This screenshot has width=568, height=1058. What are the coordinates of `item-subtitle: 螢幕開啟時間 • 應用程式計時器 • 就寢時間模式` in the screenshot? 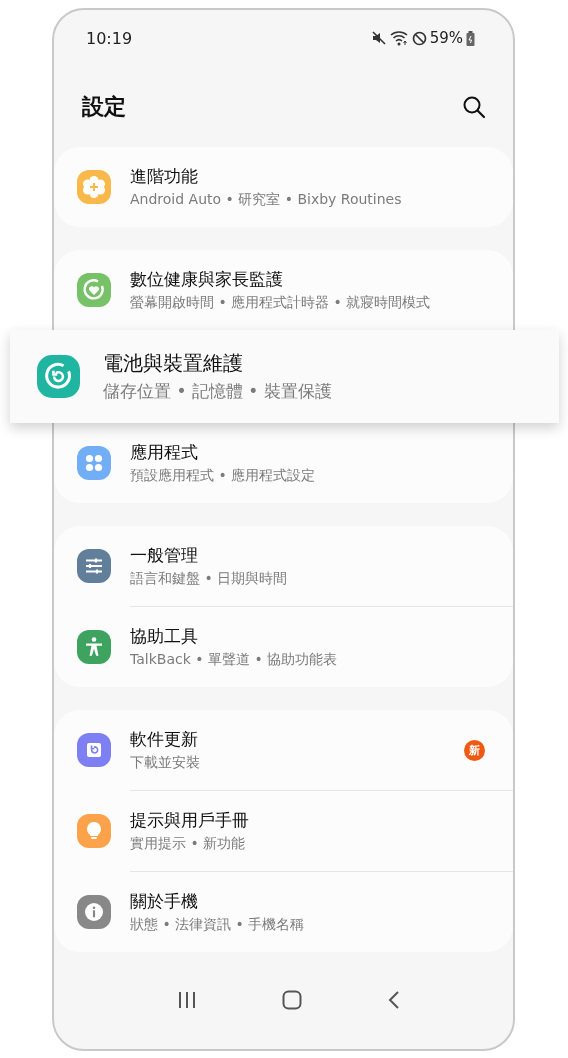 It's located at (280, 303).